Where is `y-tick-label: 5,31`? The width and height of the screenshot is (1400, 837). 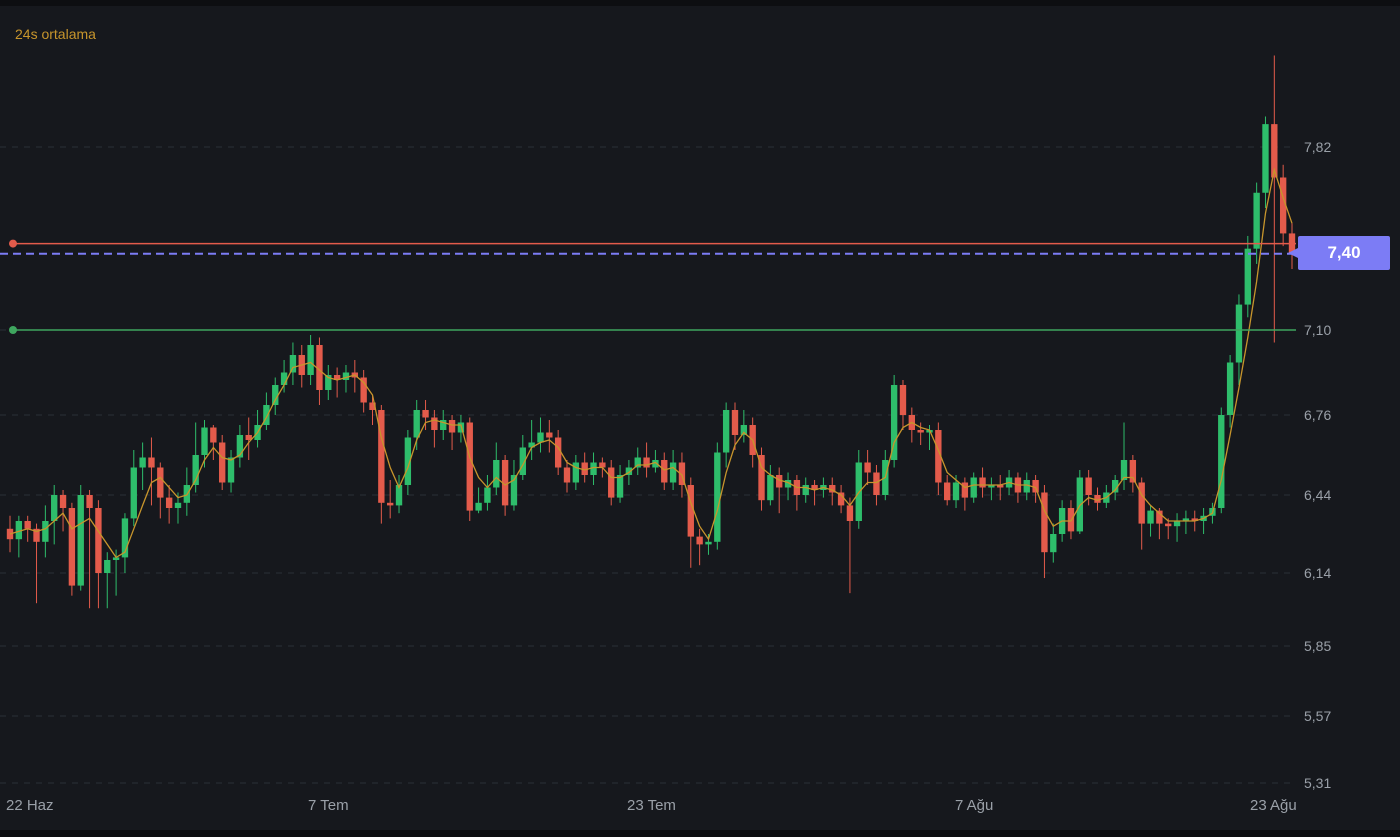 y-tick-label: 5,31 is located at coordinates (1317, 783).